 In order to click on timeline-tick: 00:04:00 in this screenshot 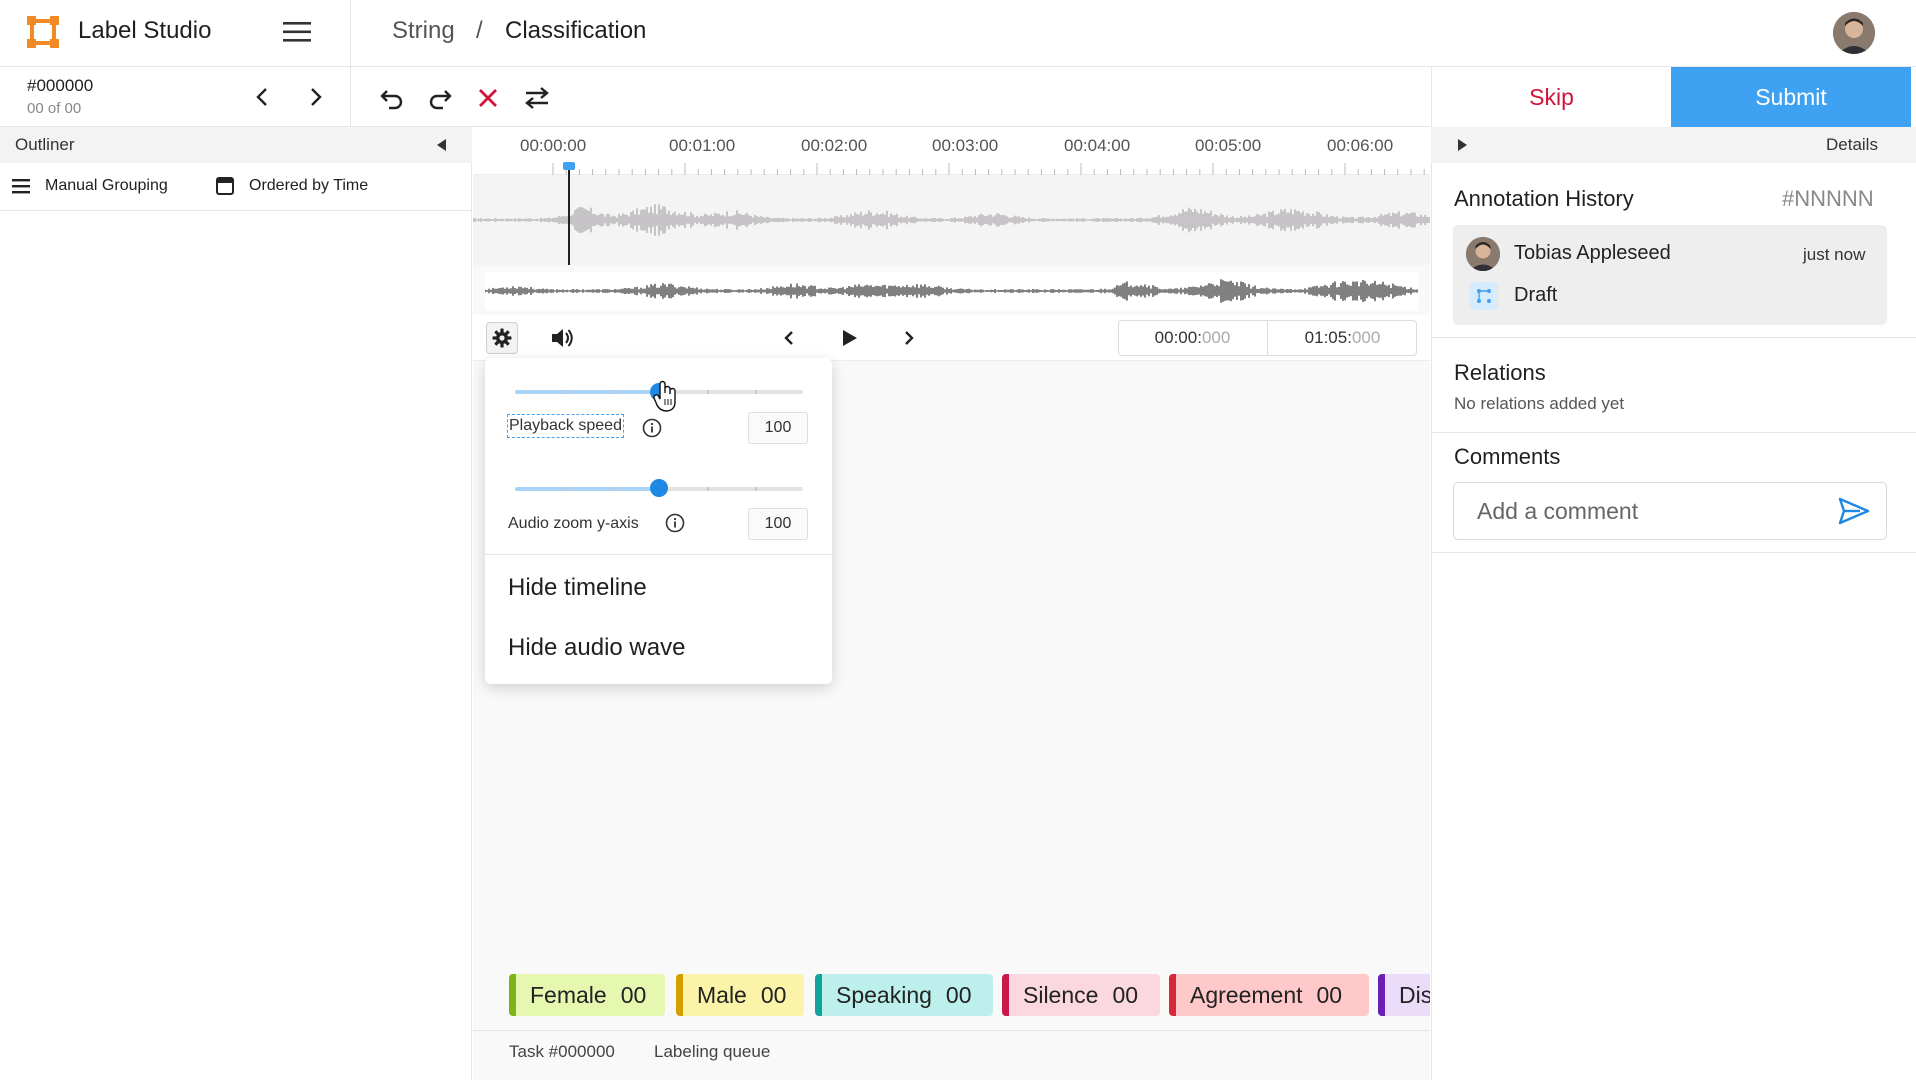, I will do `click(1097, 145)`.